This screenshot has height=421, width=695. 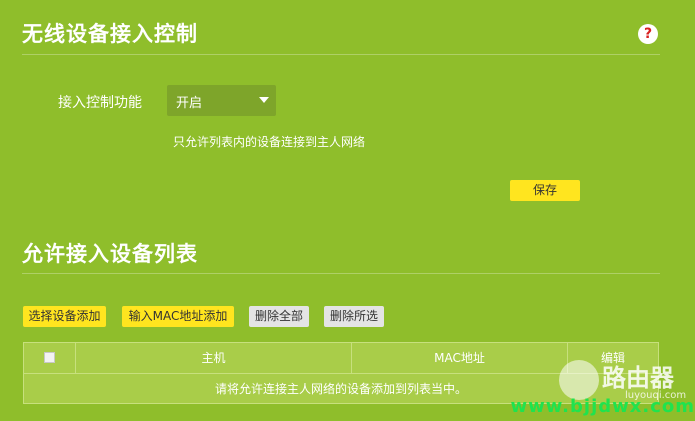 What do you see at coordinates (110, 254) in the screenshot?
I see `device-list-title: 允许接入设备列表` at bounding box center [110, 254].